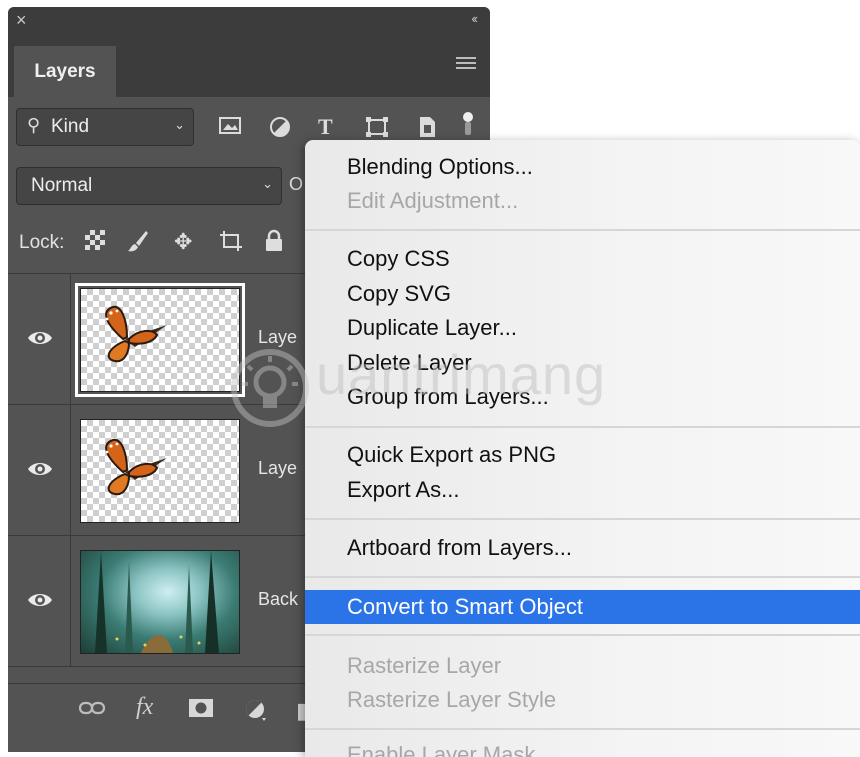 This screenshot has width=860, height=757. I want to click on layer-name: Back, so click(278, 599).